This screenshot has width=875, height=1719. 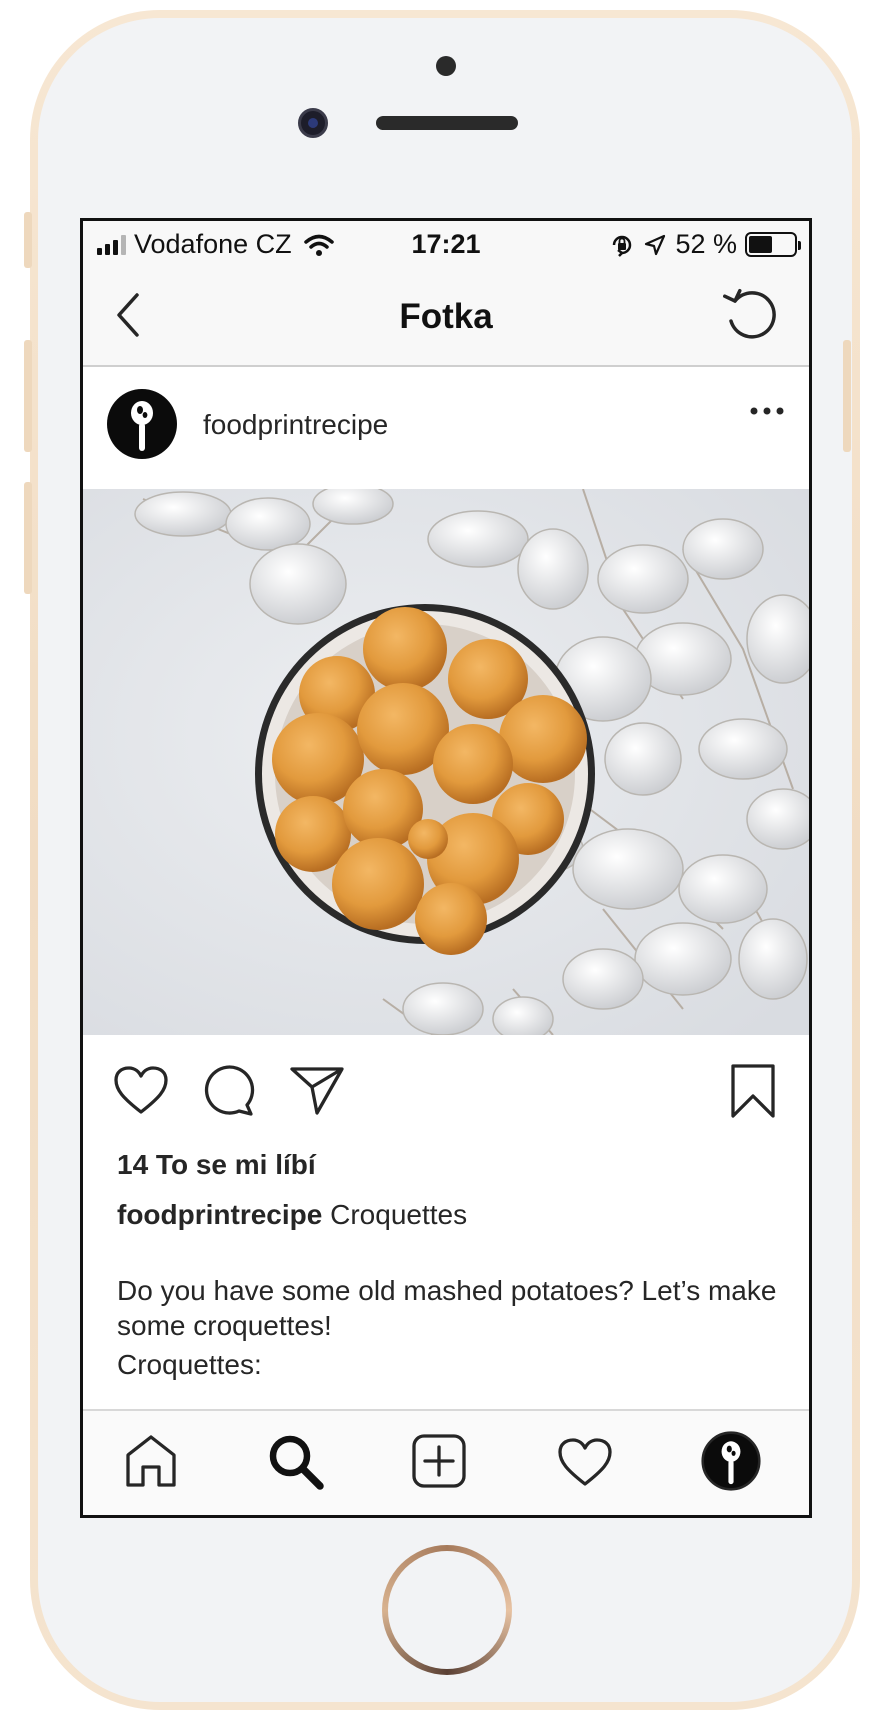 I want to click on bookmark-icon, so click(x=753, y=1091).